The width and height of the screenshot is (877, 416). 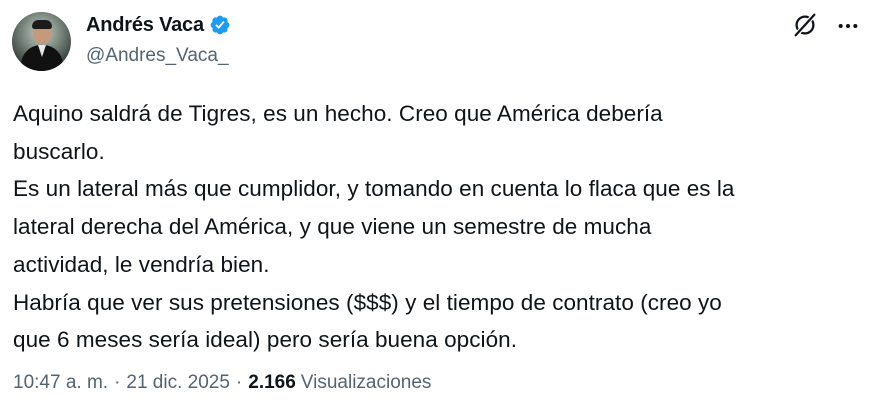 I want to click on grok-icon, so click(x=805, y=27).